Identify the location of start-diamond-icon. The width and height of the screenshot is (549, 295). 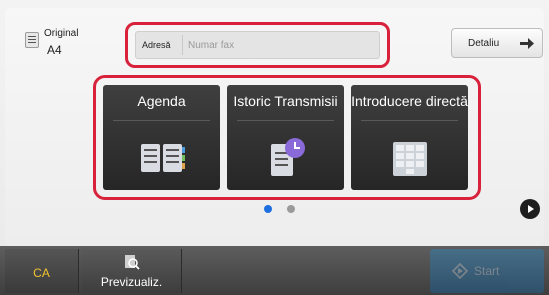
(460, 271).